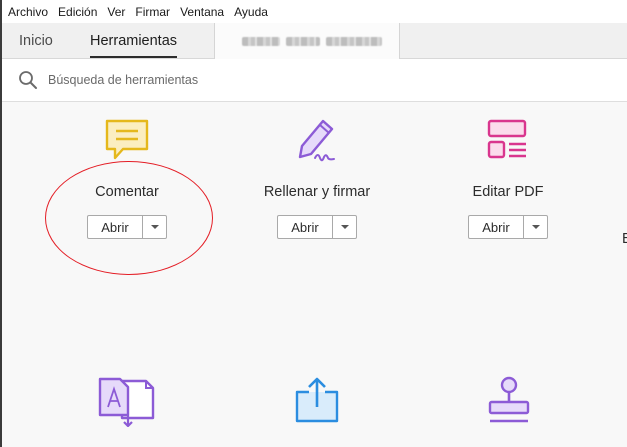 The image size is (627, 447). Describe the element at coordinates (508, 141) in the screenshot. I see `edit-pdf-icon` at that location.